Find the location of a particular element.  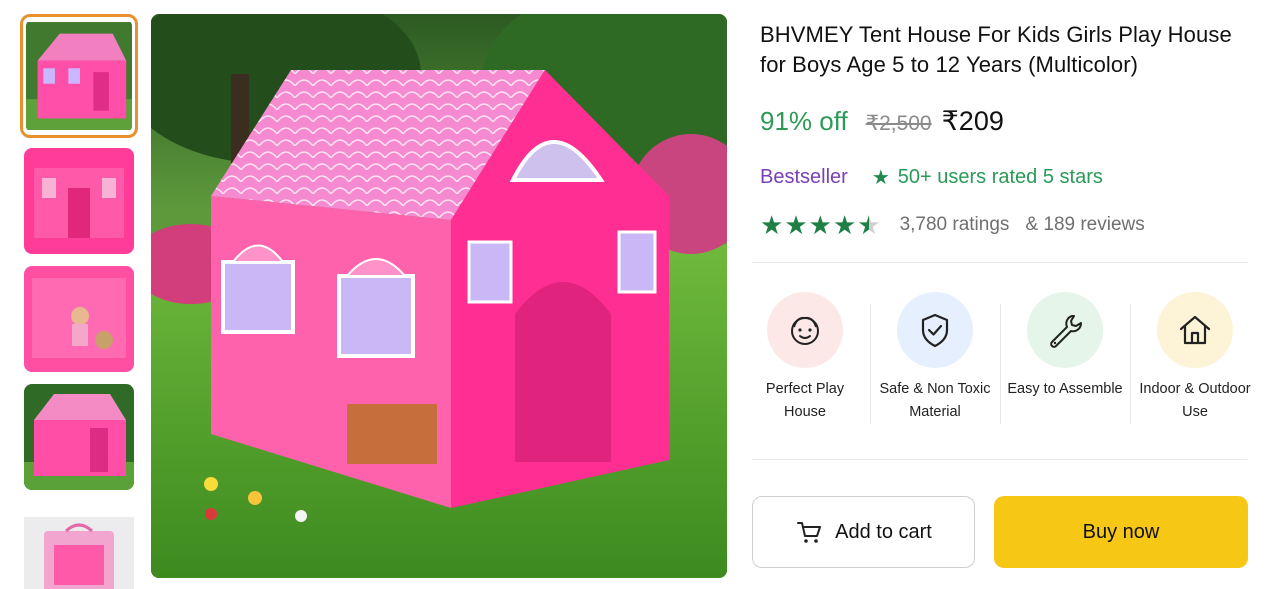

feature-perfect-play-house: Perfect Play House is located at coordinates (805, 358).